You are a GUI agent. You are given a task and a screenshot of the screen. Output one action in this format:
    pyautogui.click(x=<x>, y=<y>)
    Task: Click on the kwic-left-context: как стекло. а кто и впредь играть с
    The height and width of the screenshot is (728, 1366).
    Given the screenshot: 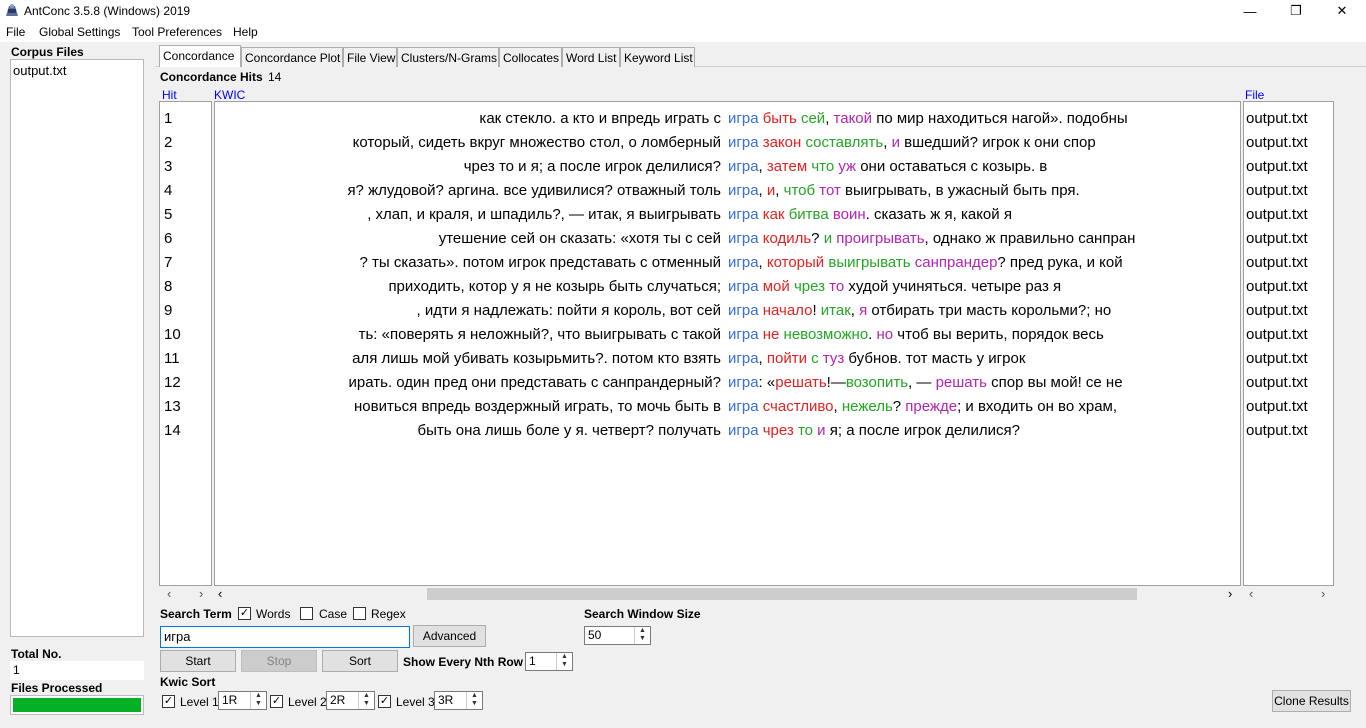 What is the action you would take?
    pyautogui.click(x=600, y=119)
    